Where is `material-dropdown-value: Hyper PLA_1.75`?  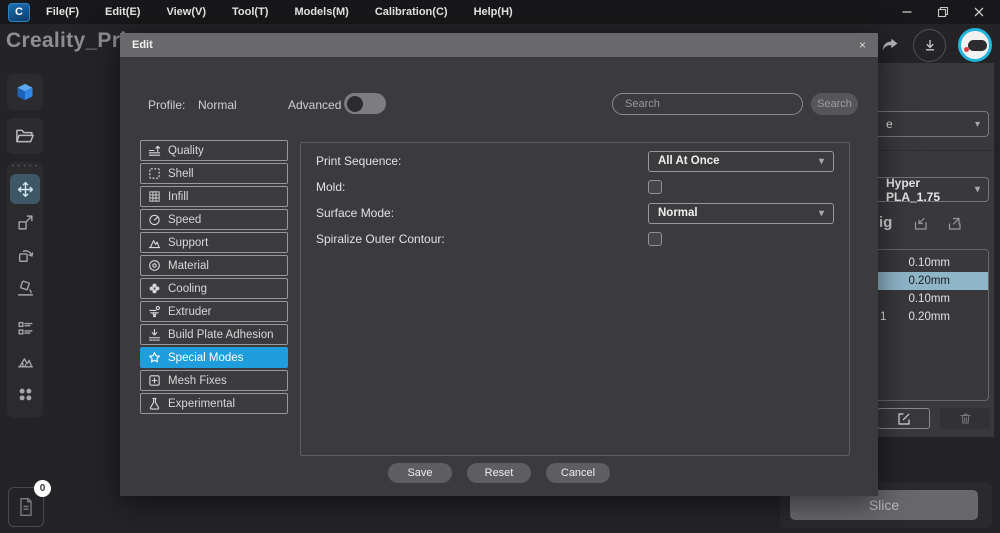
material-dropdown-value: Hyper PLA_1.75 is located at coordinates (913, 189).